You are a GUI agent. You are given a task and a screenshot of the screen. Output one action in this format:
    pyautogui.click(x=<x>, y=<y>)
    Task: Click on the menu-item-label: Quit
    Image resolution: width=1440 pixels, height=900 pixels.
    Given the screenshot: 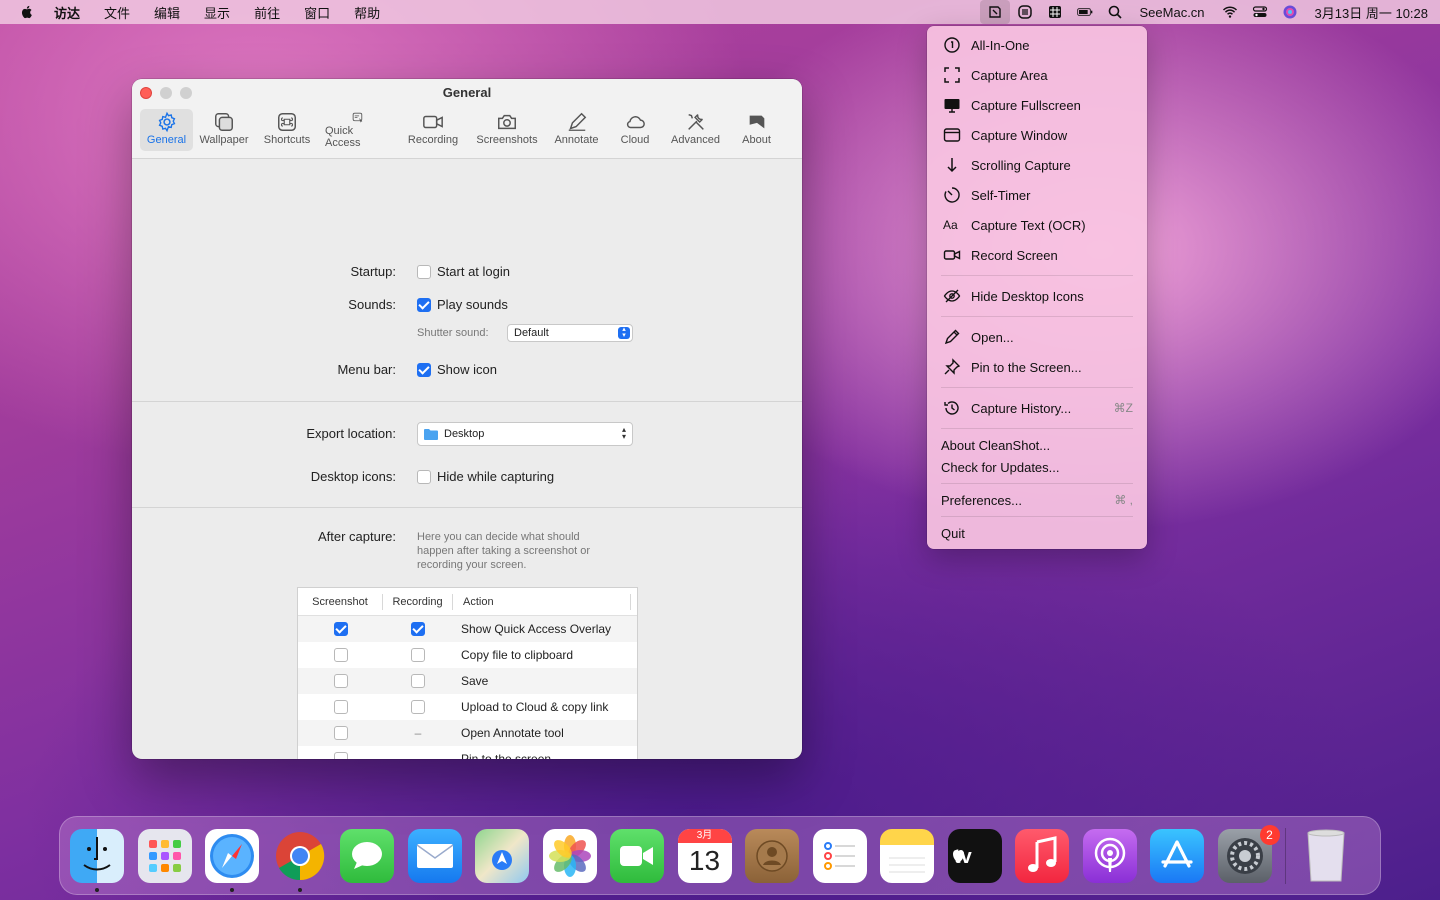 What is the action you would take?
    pyautogui.click(x=953, y=533)
    